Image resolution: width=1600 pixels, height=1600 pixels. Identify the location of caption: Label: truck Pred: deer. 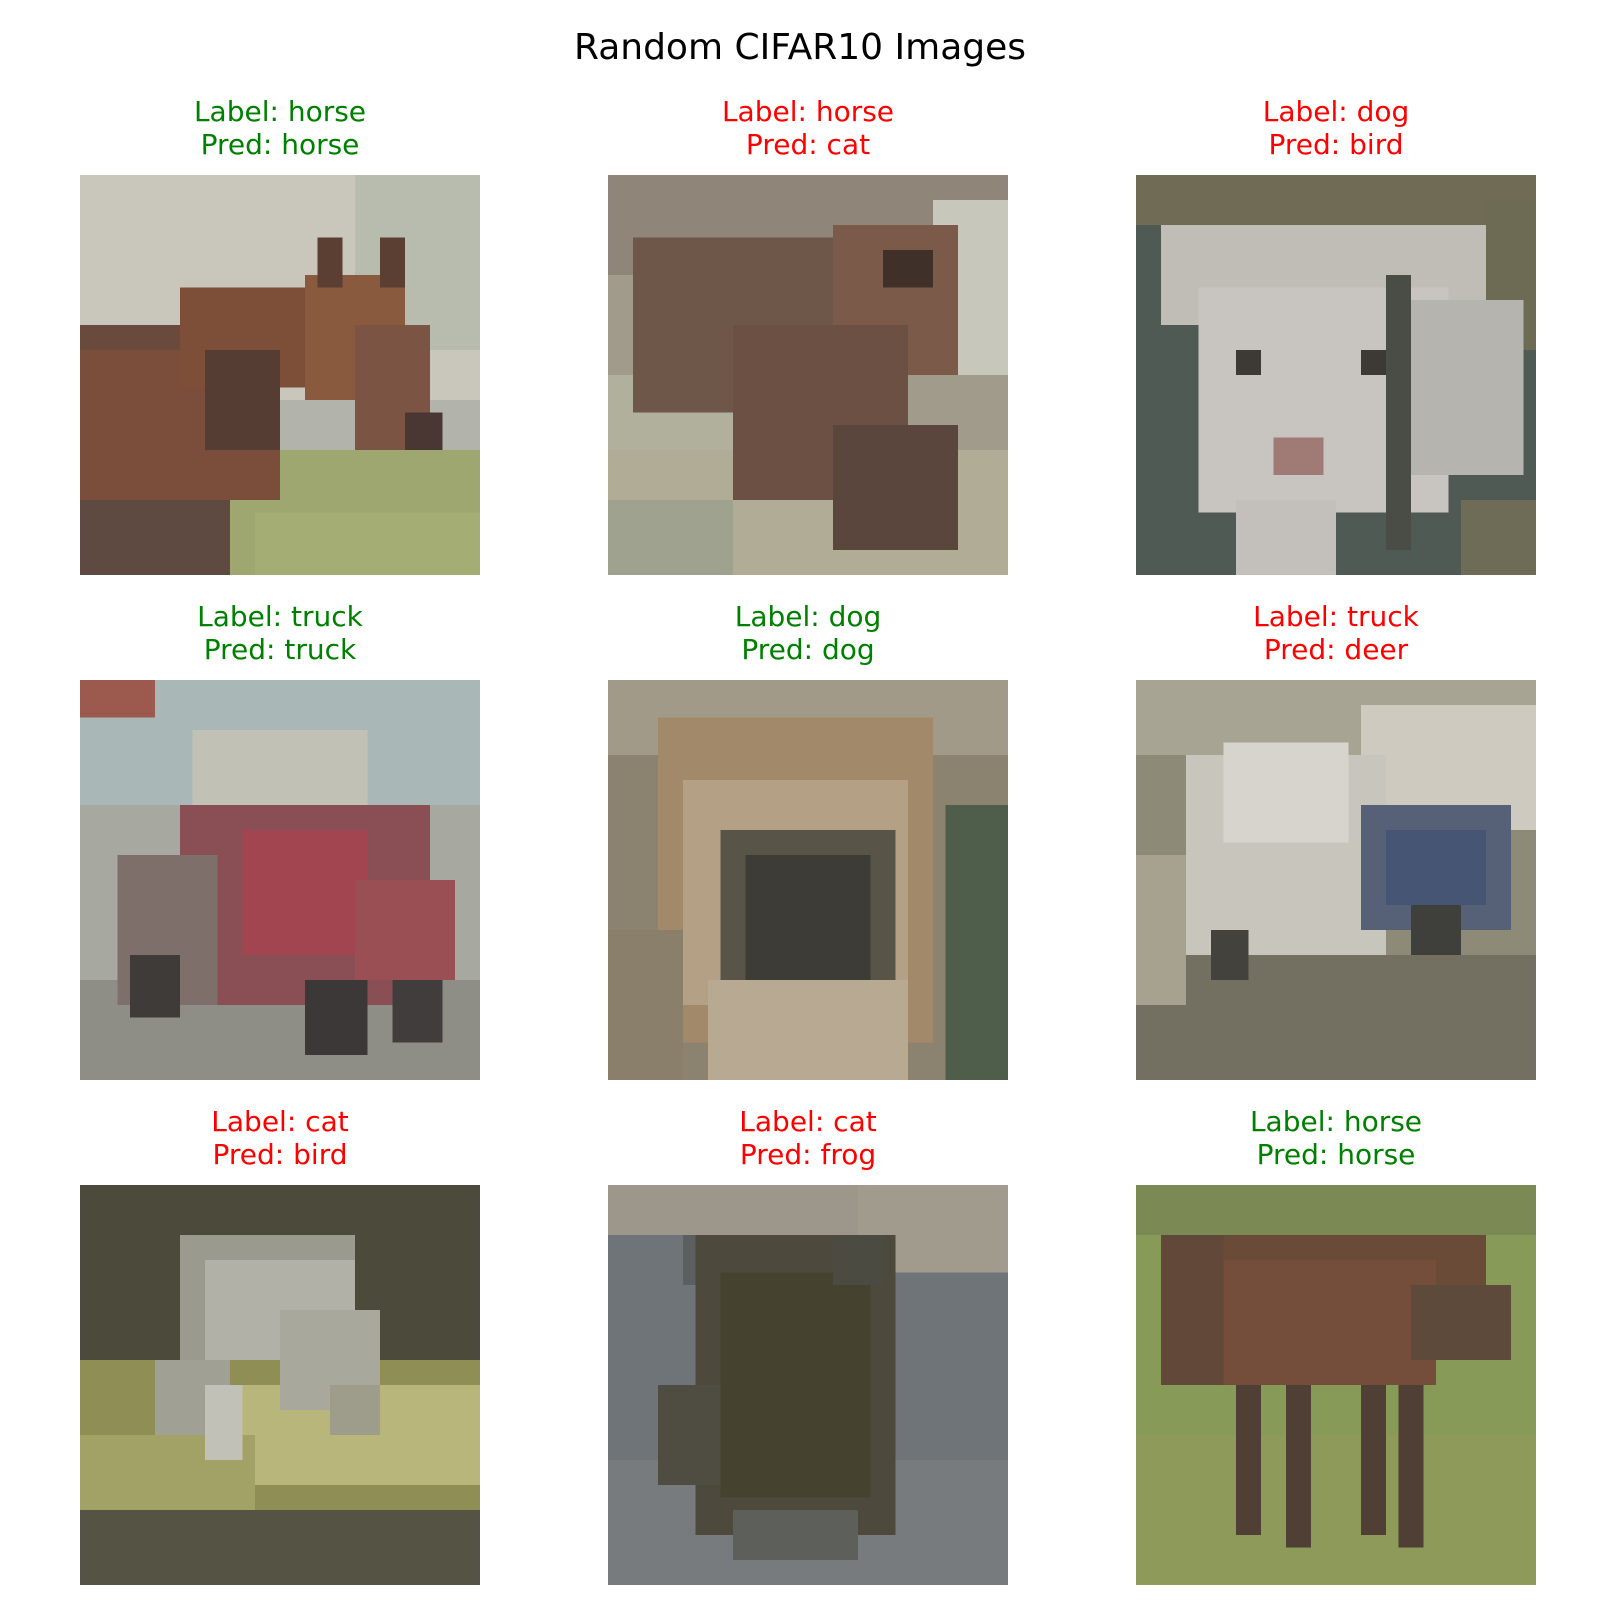
(1336, 633).